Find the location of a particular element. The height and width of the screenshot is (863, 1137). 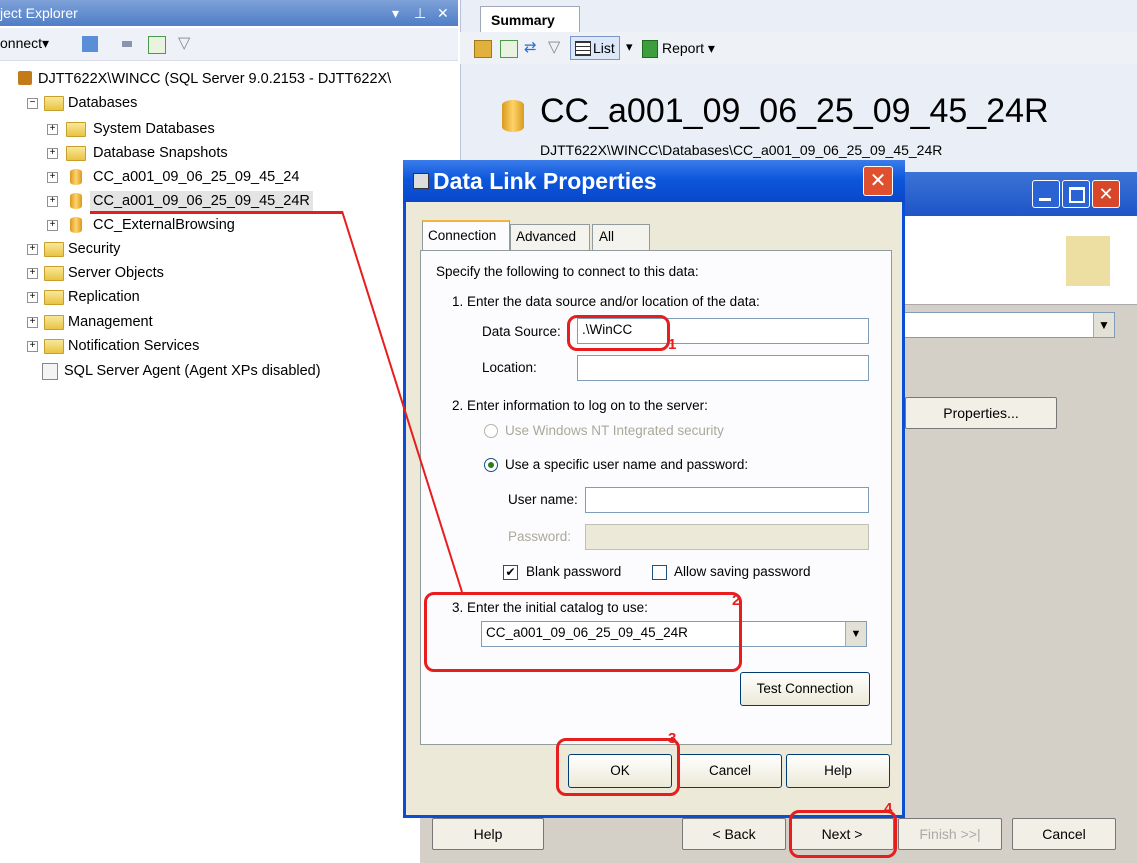

annotation-label-3: 3 is located at coordinates (672, 738).